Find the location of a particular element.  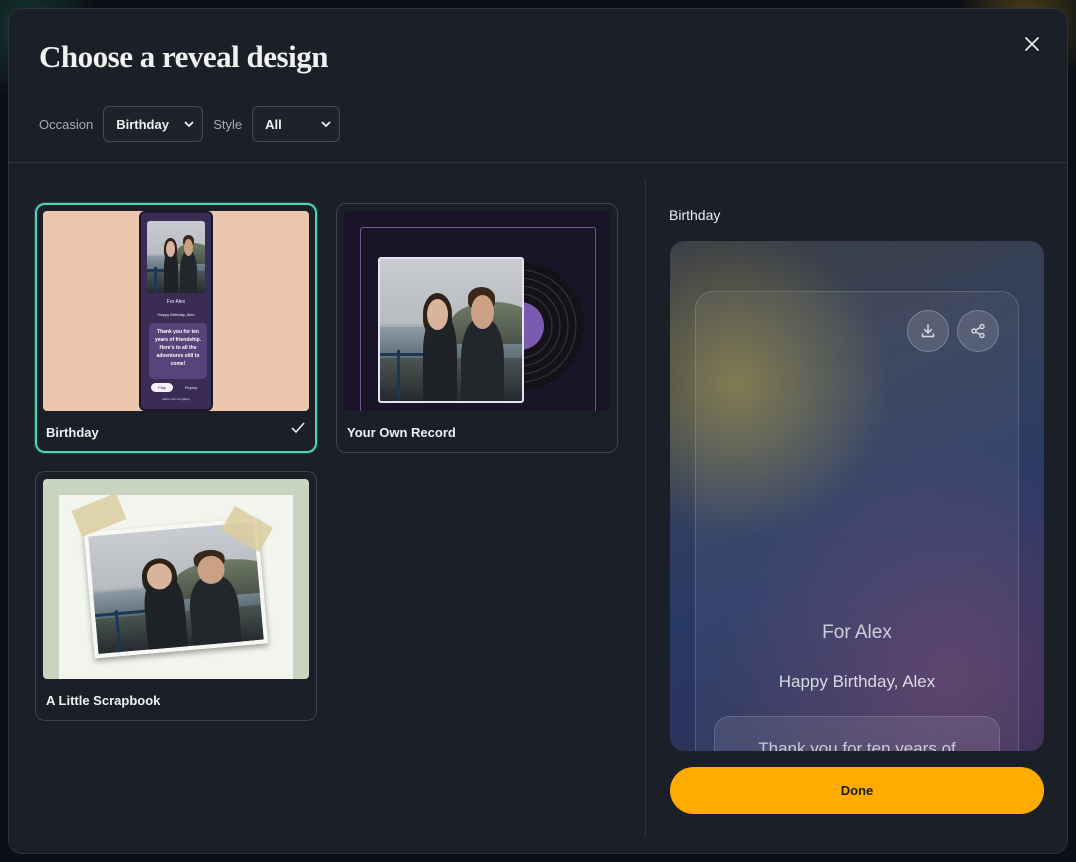

share-icon is located at coordinates (978, 331).